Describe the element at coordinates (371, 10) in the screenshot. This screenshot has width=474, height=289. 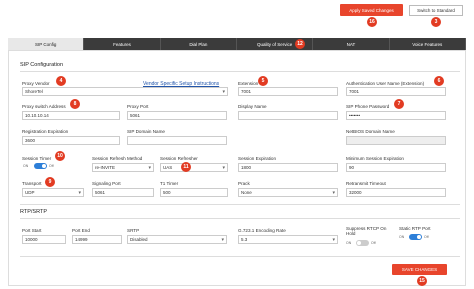
I see `apply-saved-changes-button: Apply Saved Changes` at that location.